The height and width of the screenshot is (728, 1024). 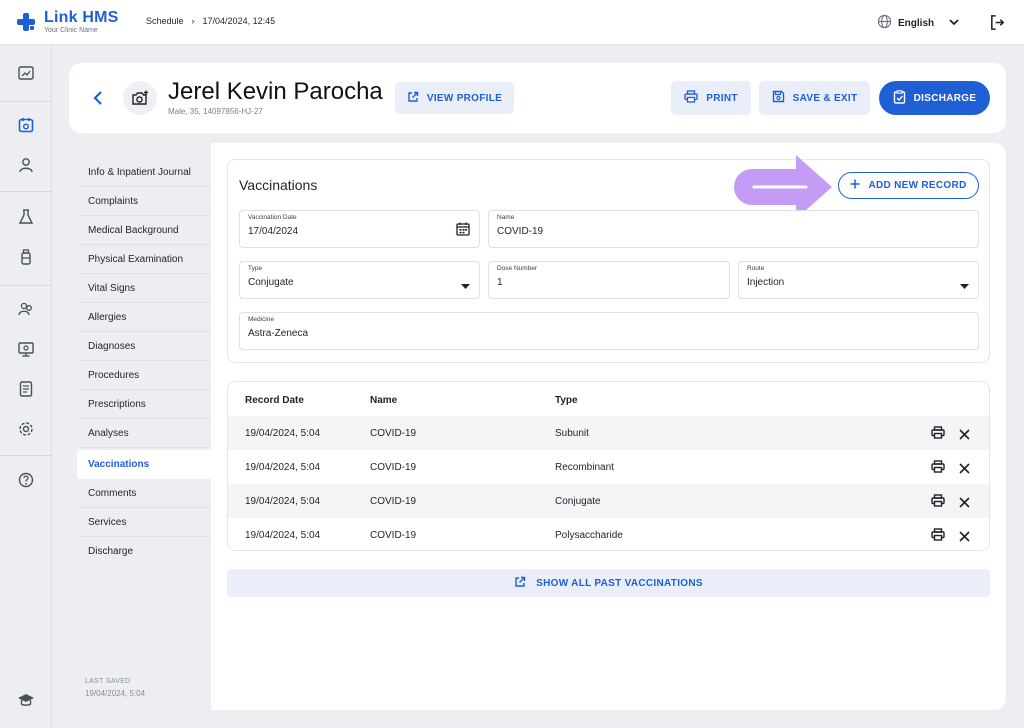 What do you see at coordinates (144, 433) in the screenshot?
I see `nav-item-analyses: Analyses` at bounding box center [144, 433].